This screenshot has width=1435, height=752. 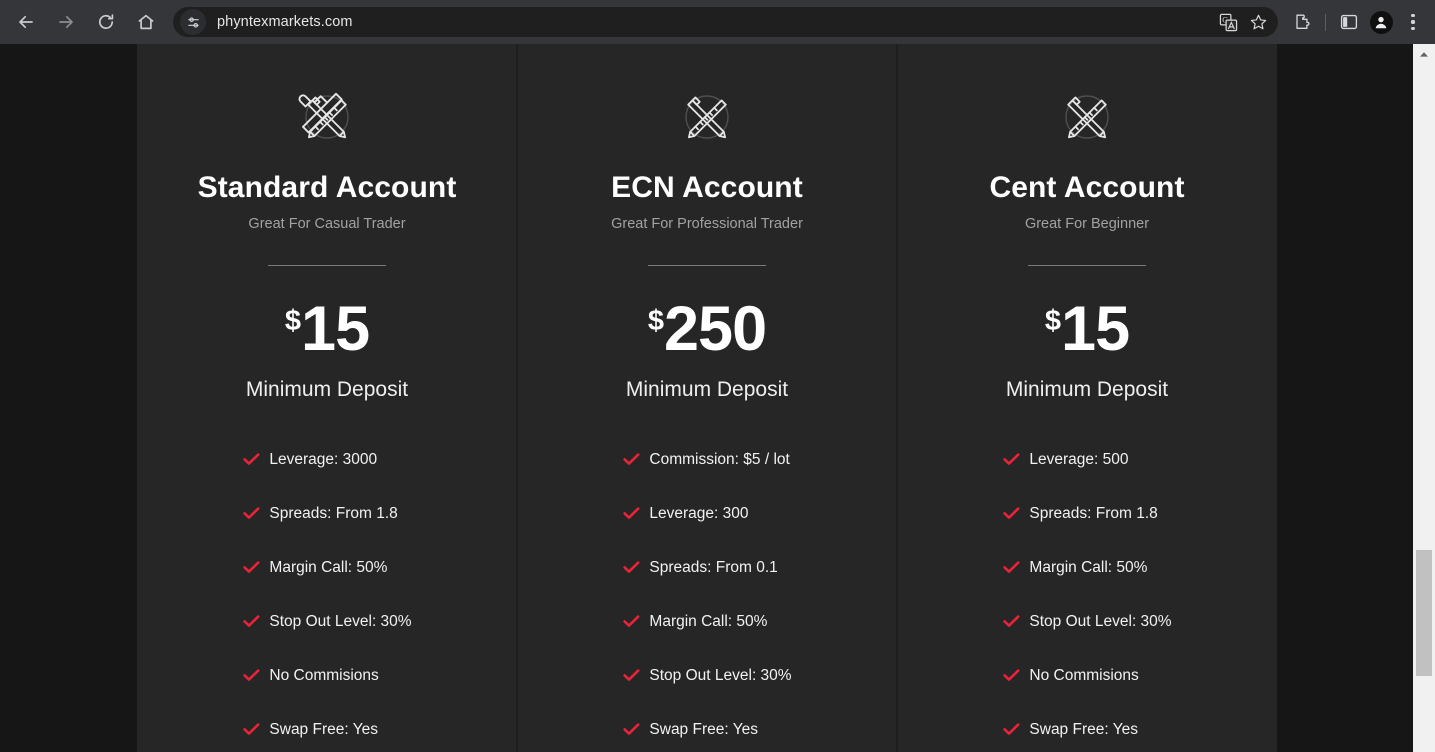 What do you see at coordinates (66, 22) in the screenshot?
I see `forward-button` at bounding box center [66, 22].